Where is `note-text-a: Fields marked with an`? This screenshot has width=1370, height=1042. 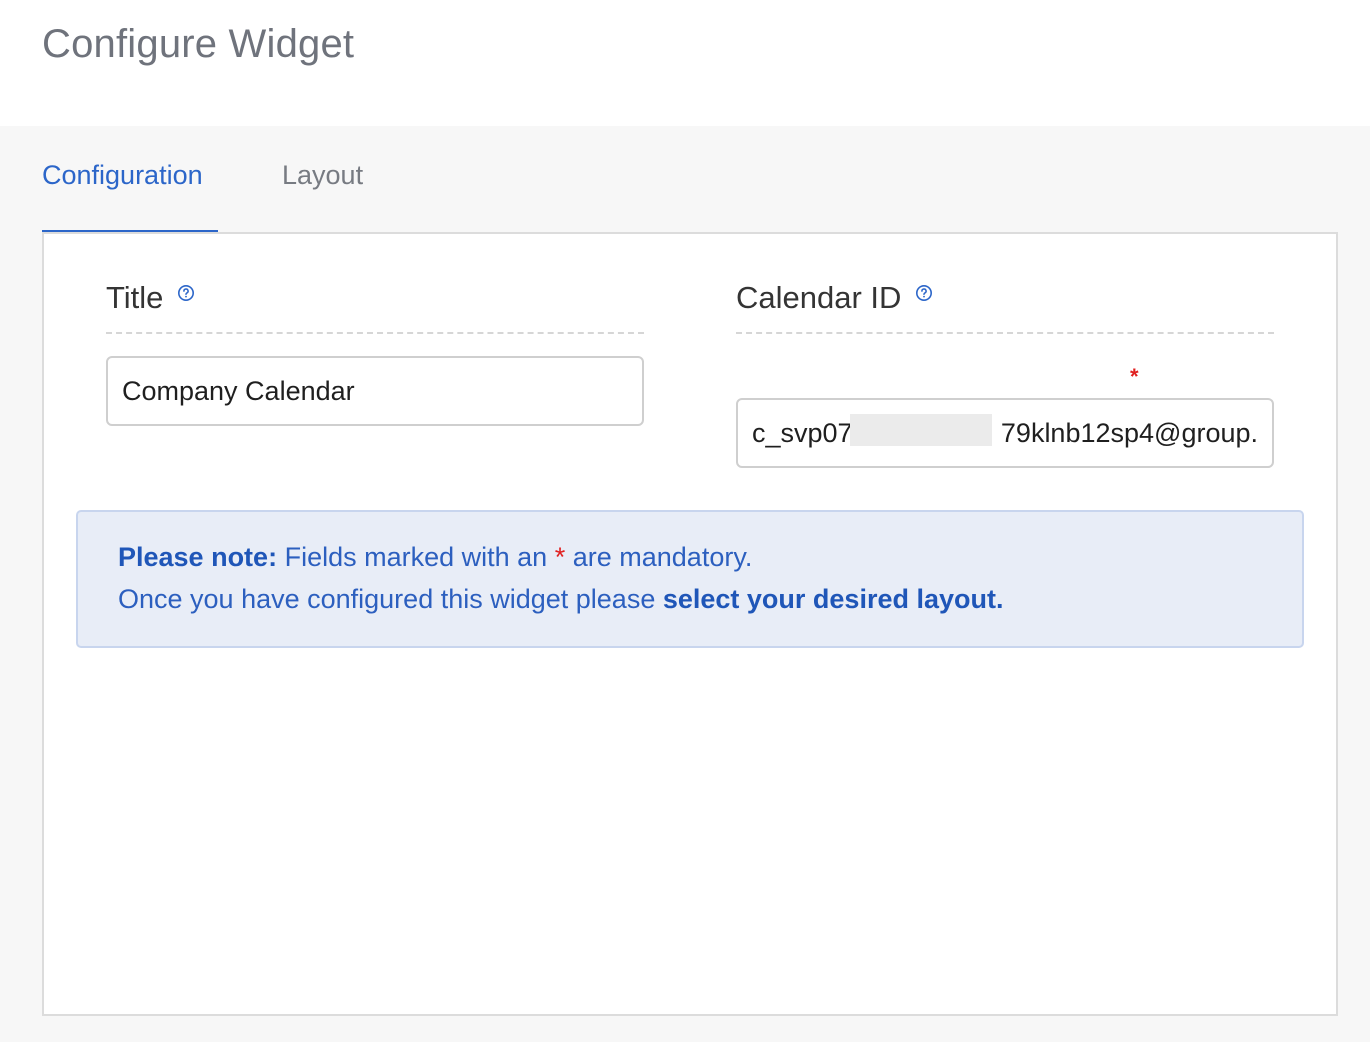
note-text-a: Fields marked with an is located at coordinates (416, 557).